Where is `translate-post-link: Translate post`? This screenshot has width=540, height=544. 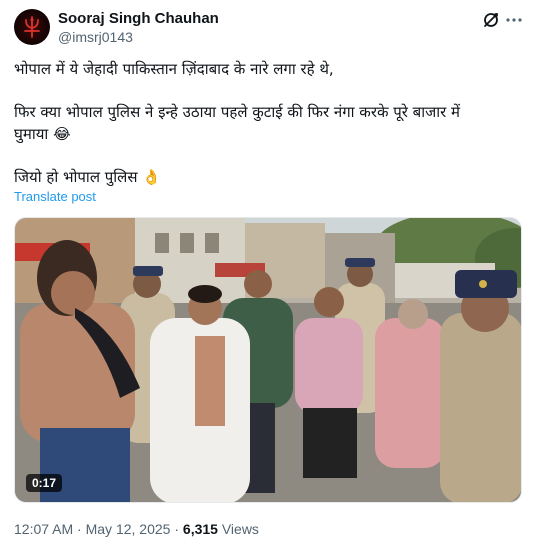 translate-post-link: Translate post is located at coordinates (55, 196).